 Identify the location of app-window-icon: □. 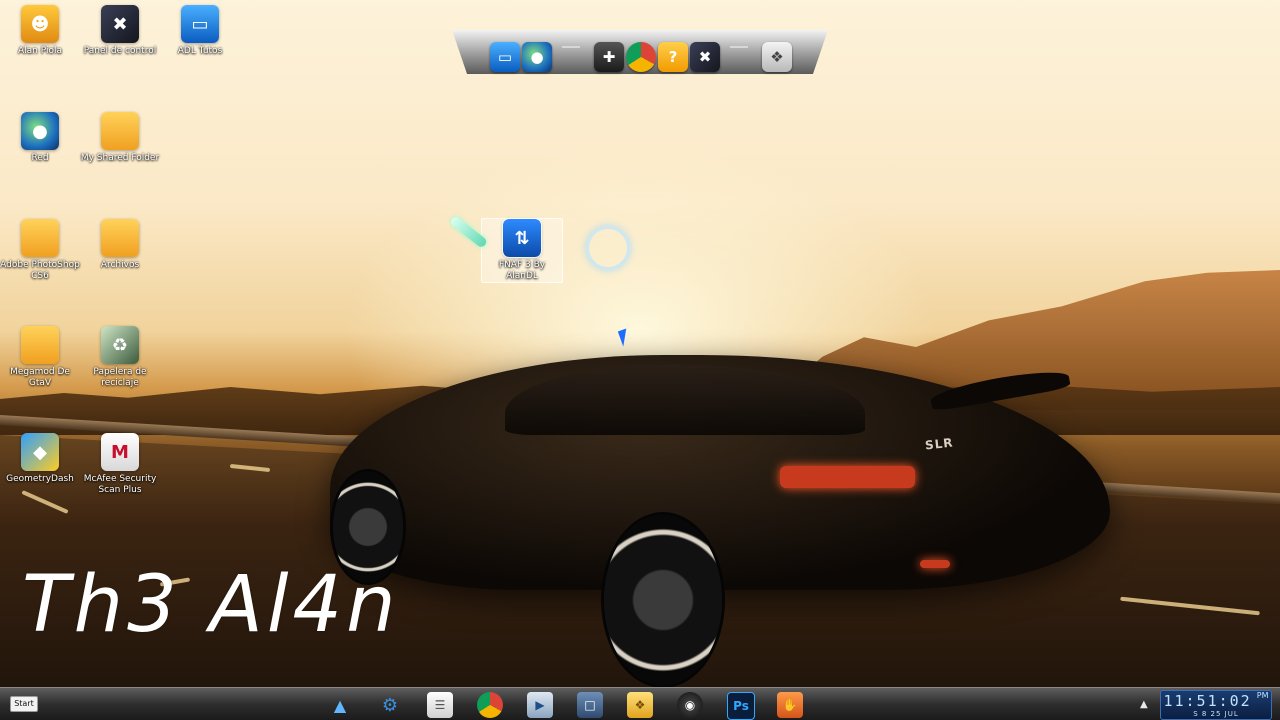
(590, 705).